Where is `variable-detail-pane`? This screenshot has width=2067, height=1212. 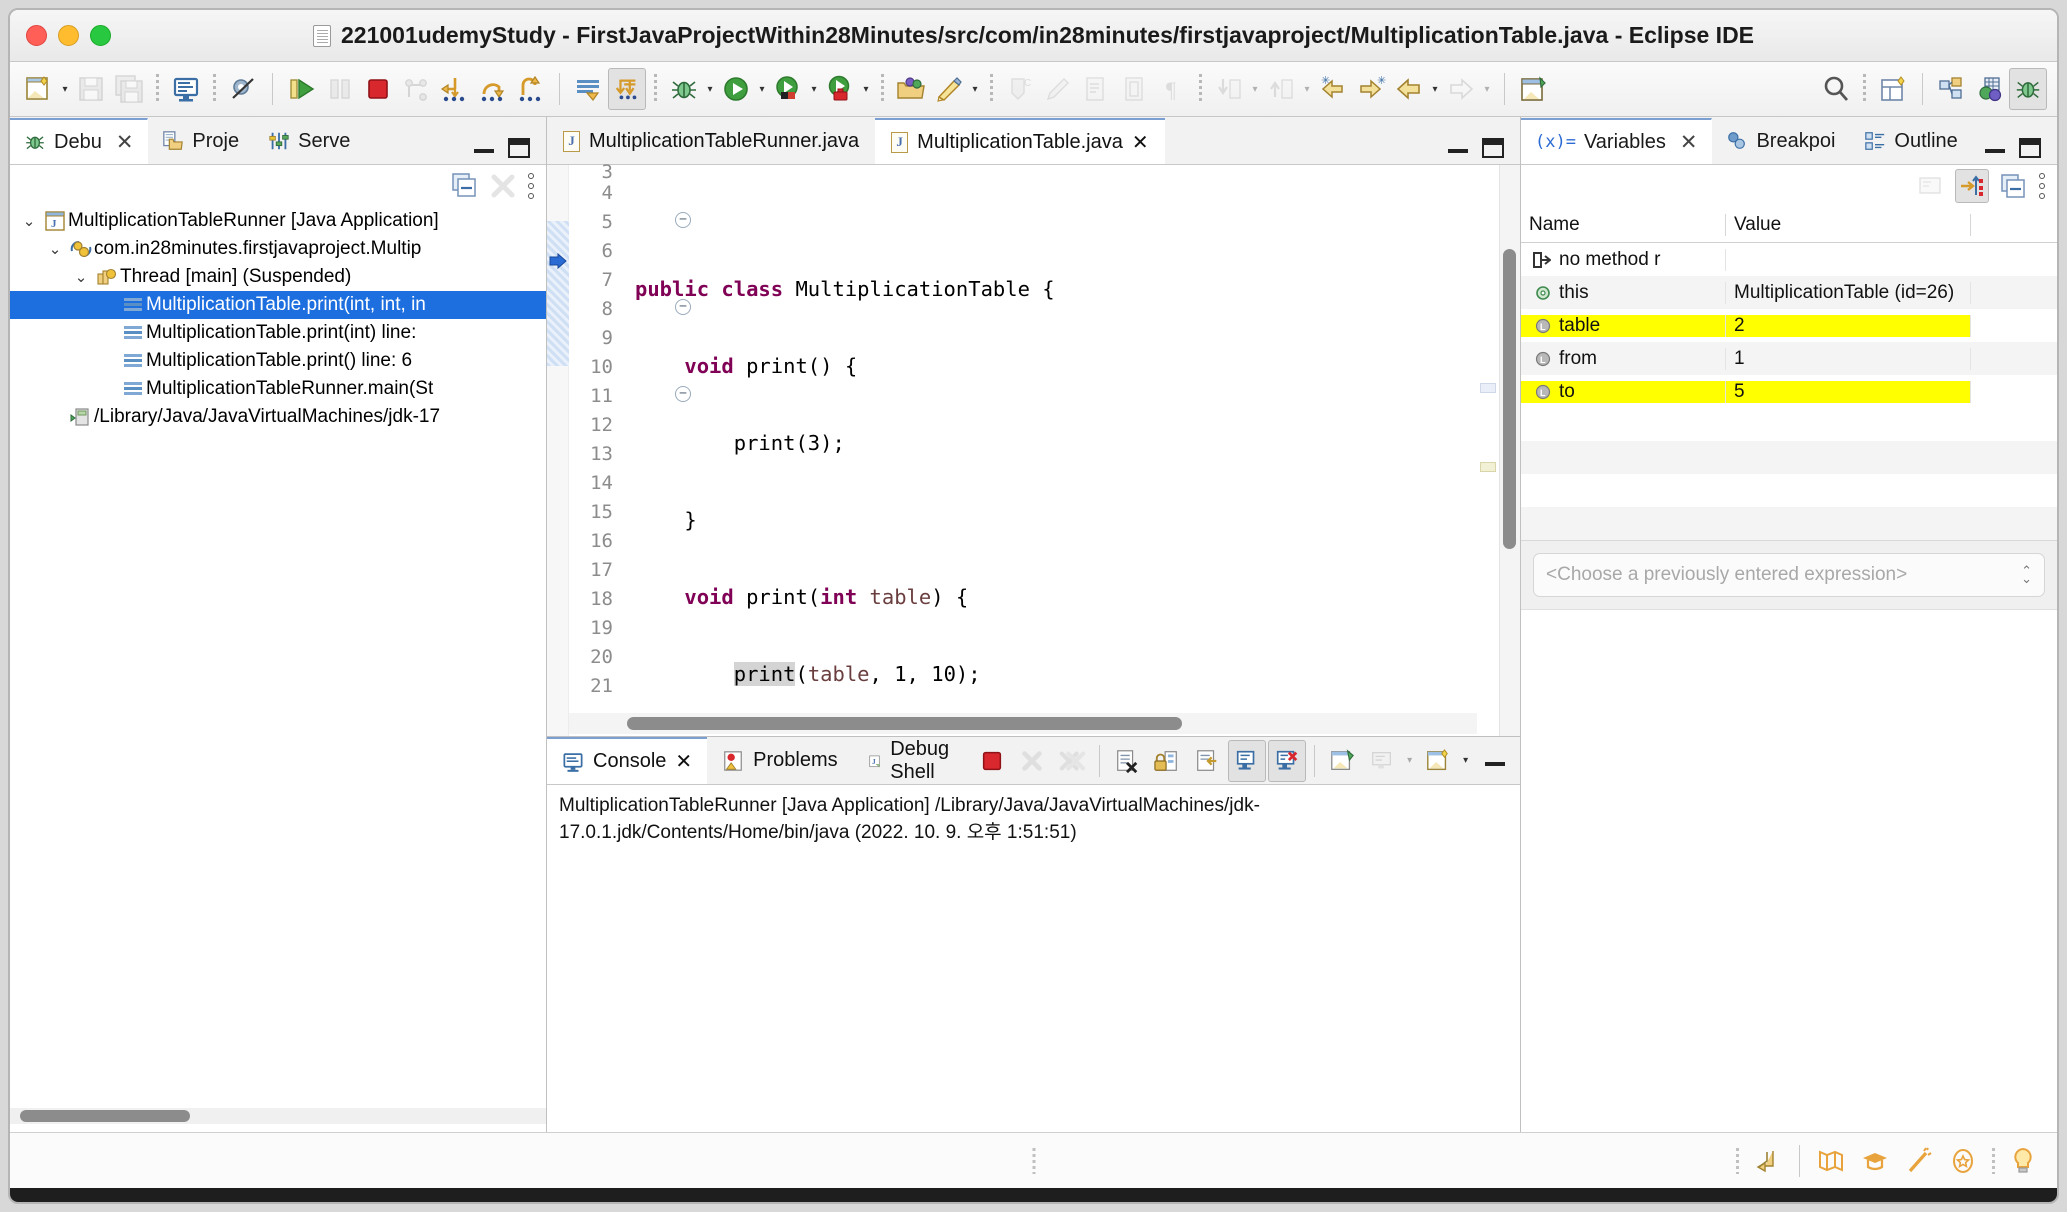
variable-detail-pane is located at coordinates (1789, 870).